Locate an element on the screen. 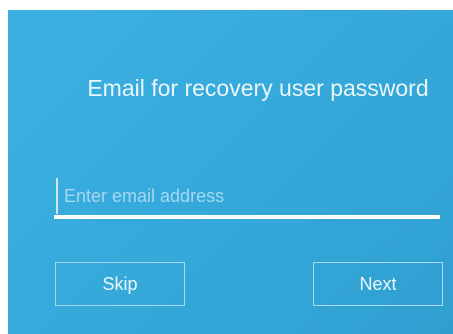  email-field is located at coordinates (250, 196).